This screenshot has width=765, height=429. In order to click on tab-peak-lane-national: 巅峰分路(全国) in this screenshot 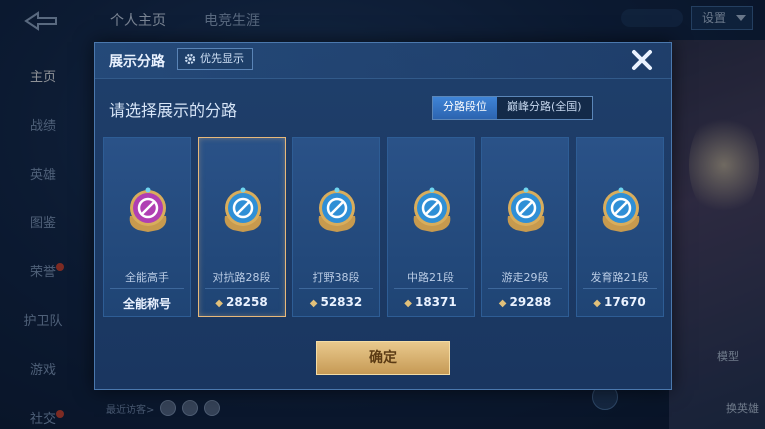, I will do `click(544, 108)`.